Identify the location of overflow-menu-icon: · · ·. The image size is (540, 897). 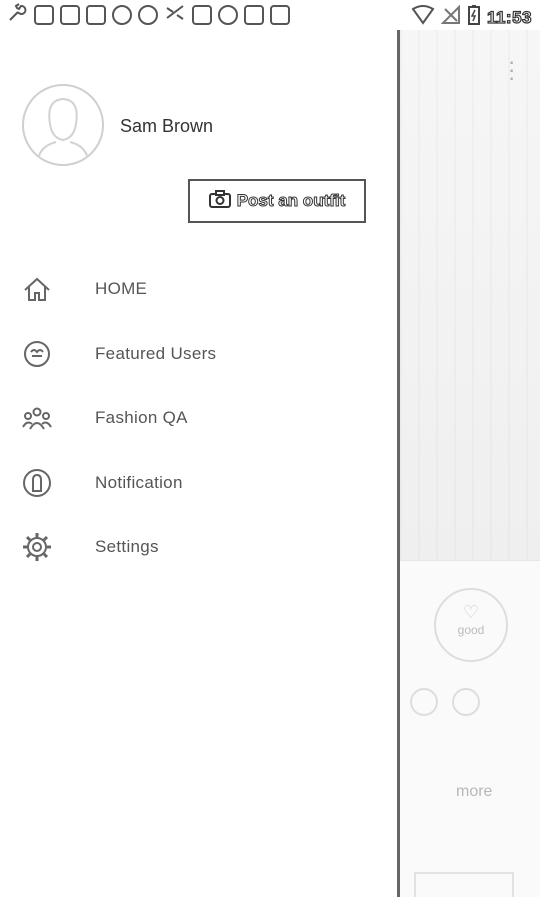
(511, 70).